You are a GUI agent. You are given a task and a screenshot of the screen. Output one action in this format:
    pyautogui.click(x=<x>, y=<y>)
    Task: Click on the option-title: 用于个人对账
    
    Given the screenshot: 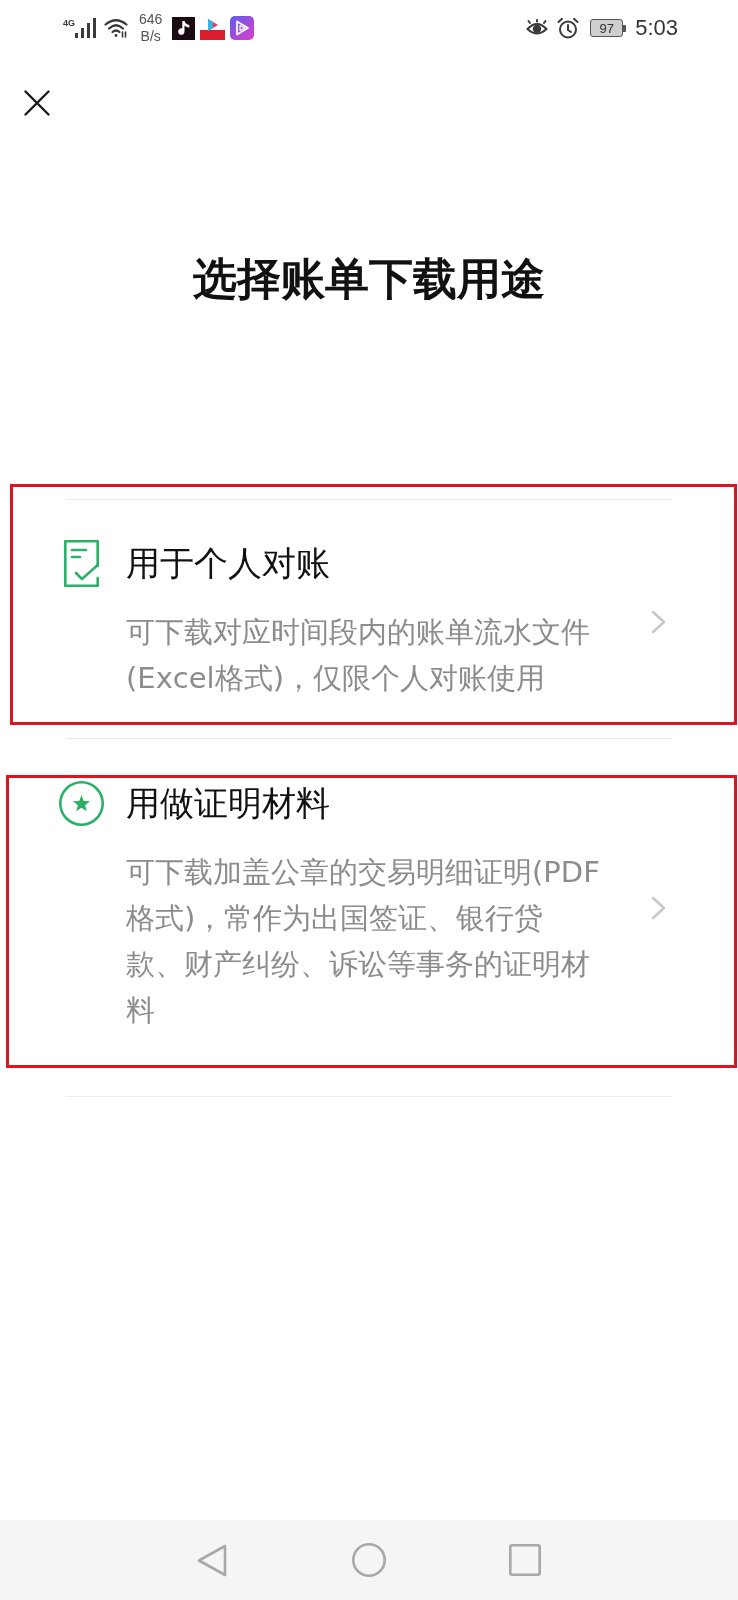 What is the action you would take?
    pyautogui.click(x=228, y=563)
    